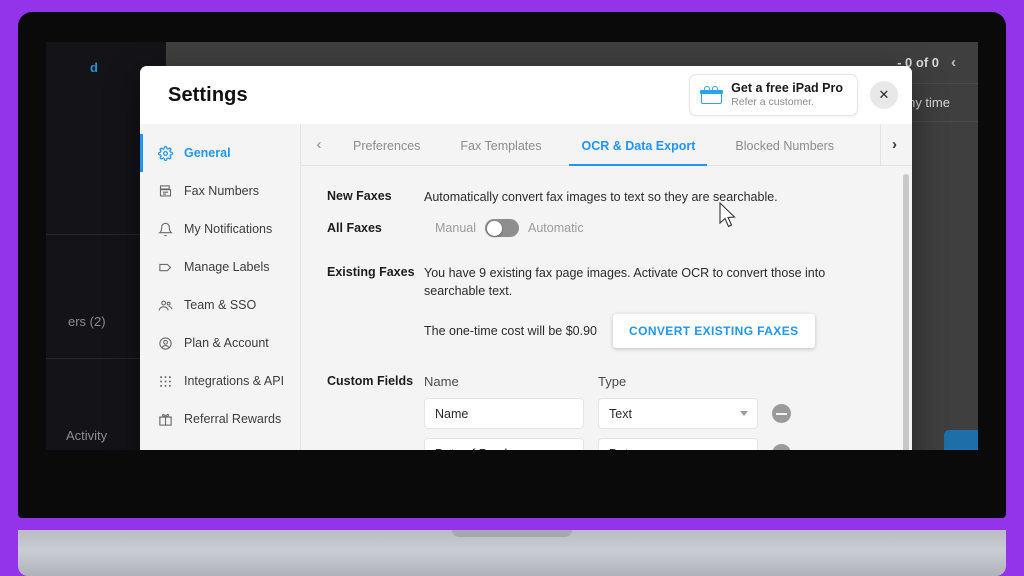  Describe the element at coordinates (165, 305) in the screenshot. I see `people-icon` at that location.